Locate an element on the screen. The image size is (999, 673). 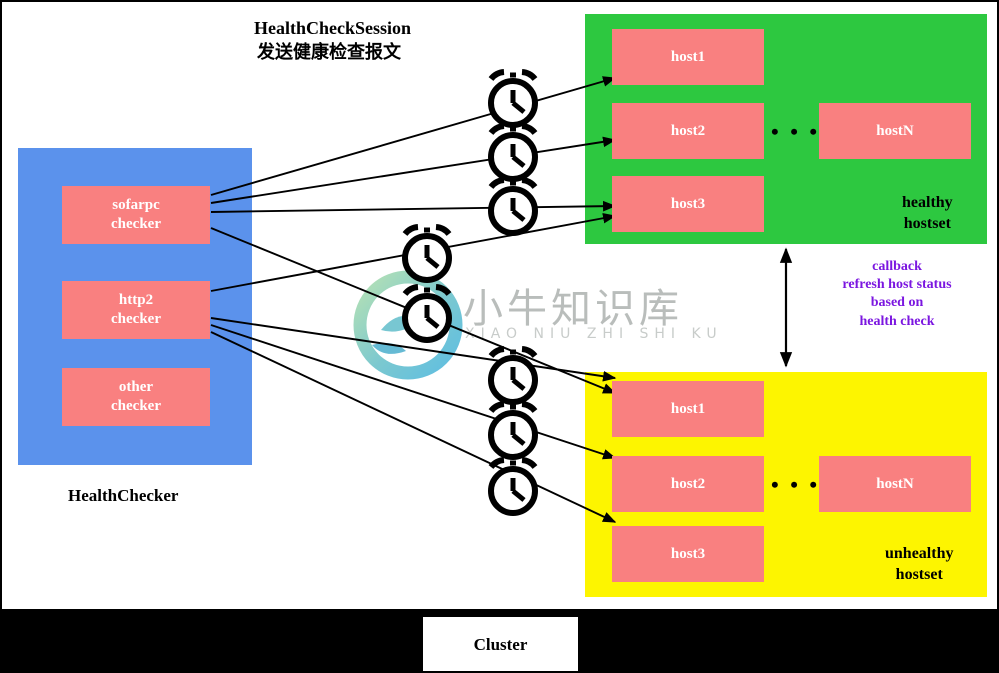
clock-icons is located at coordinates (470, 292).